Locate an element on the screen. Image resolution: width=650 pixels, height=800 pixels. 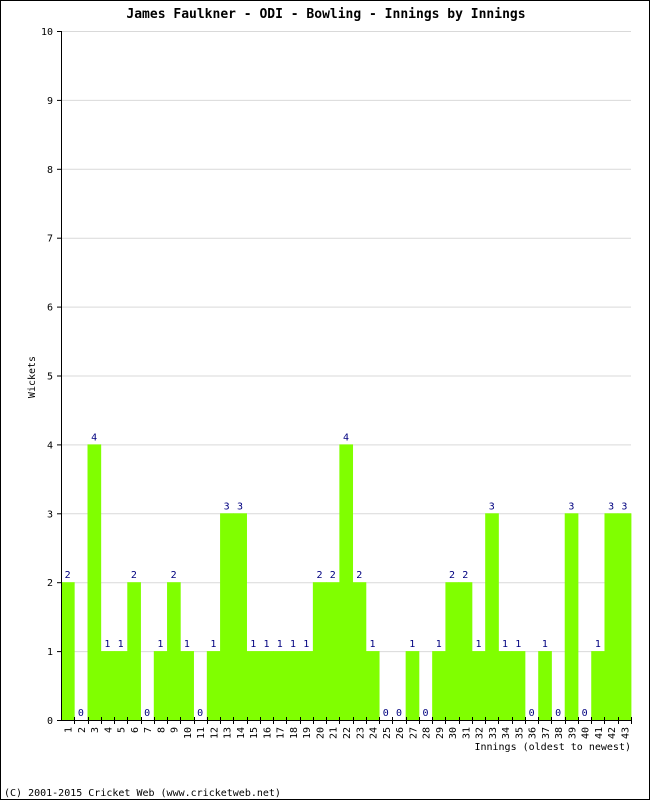
x-tick-label: 15 is located at coordinates (254, 733).